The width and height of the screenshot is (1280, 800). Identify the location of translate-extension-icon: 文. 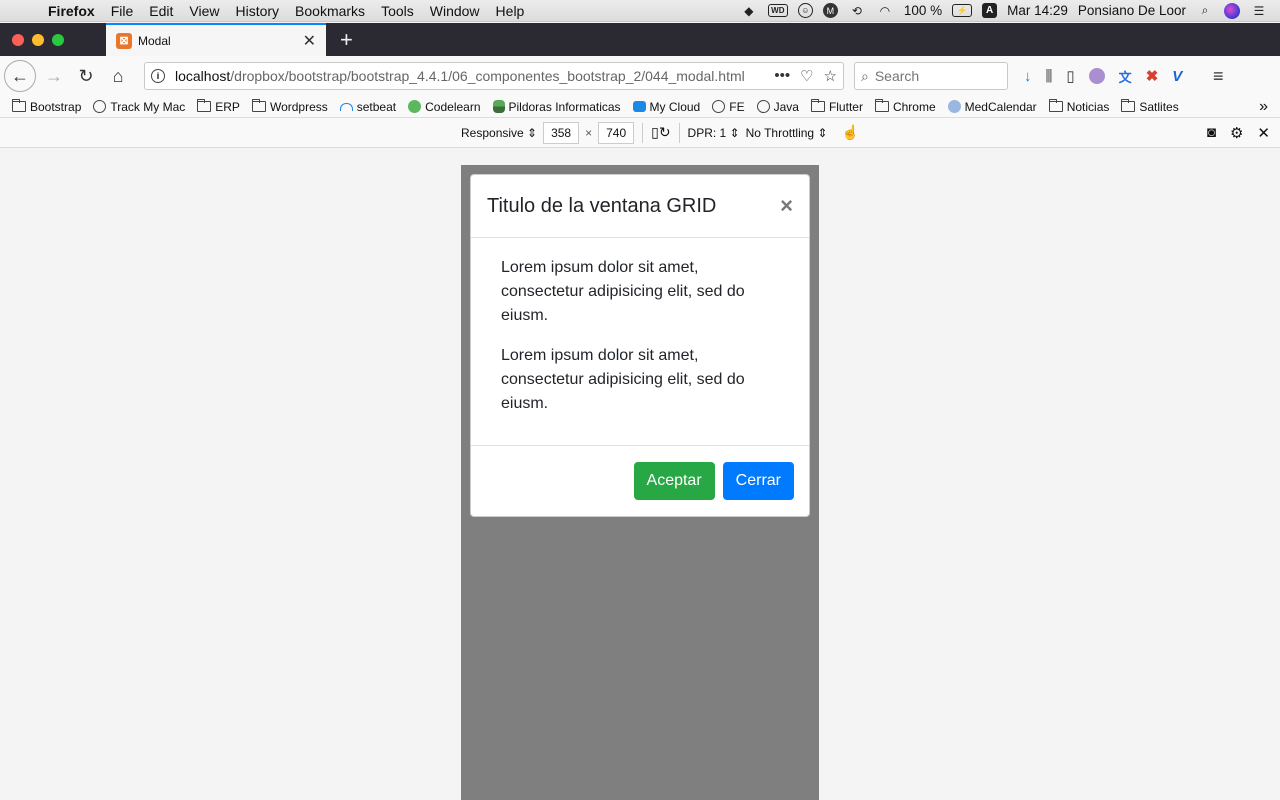
(1125, 76).